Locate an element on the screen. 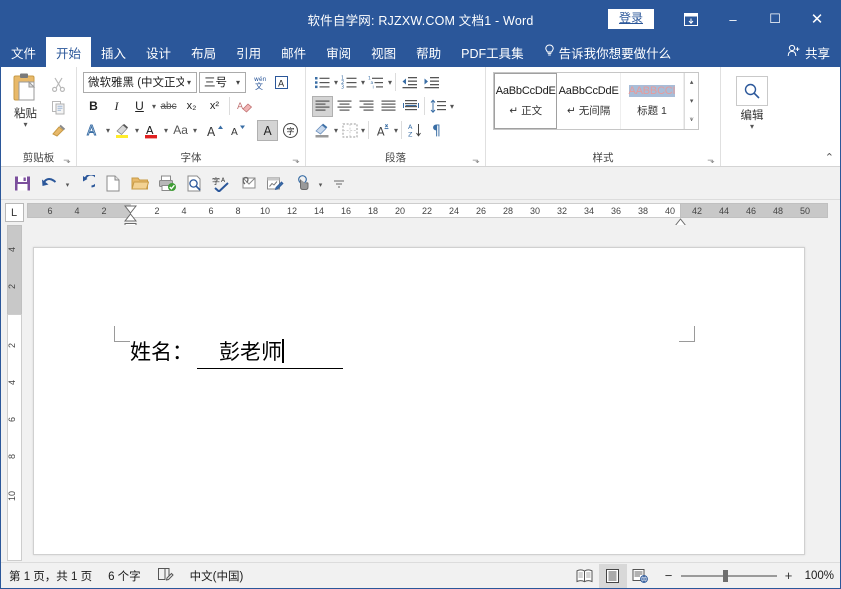  tab-stop-selector: L is located at coordinates (14, 212).